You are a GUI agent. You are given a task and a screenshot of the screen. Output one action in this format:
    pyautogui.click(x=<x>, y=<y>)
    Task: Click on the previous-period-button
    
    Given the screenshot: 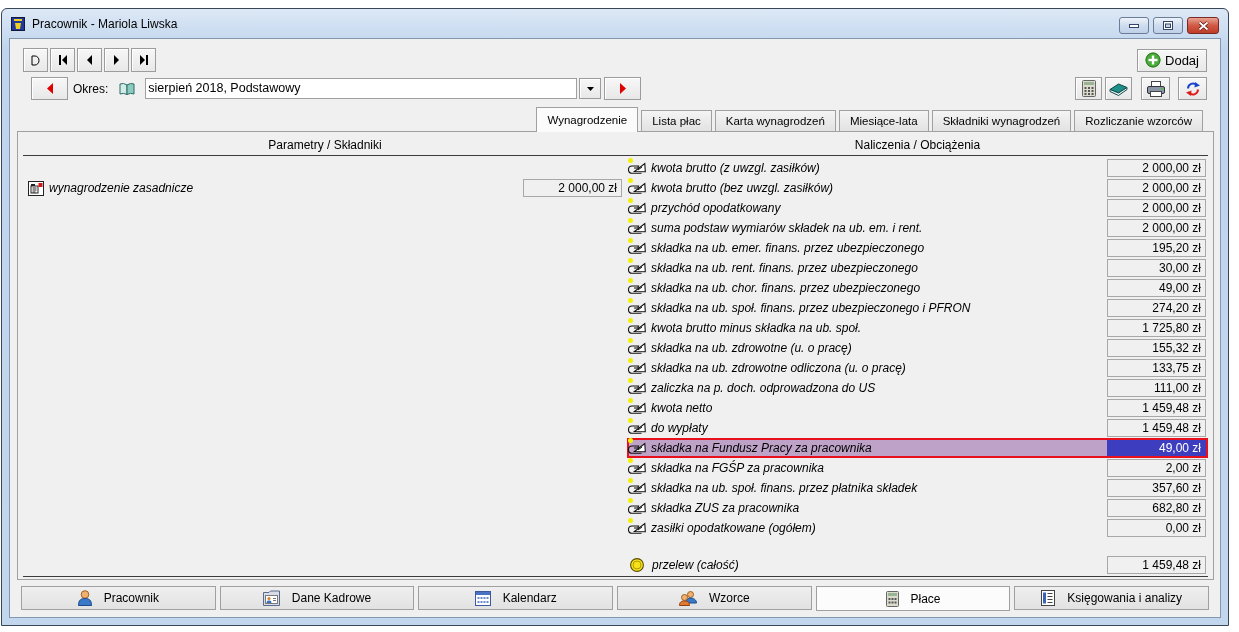 What is the action you would take?
    pyautogui.click(x=49, y=88)
    